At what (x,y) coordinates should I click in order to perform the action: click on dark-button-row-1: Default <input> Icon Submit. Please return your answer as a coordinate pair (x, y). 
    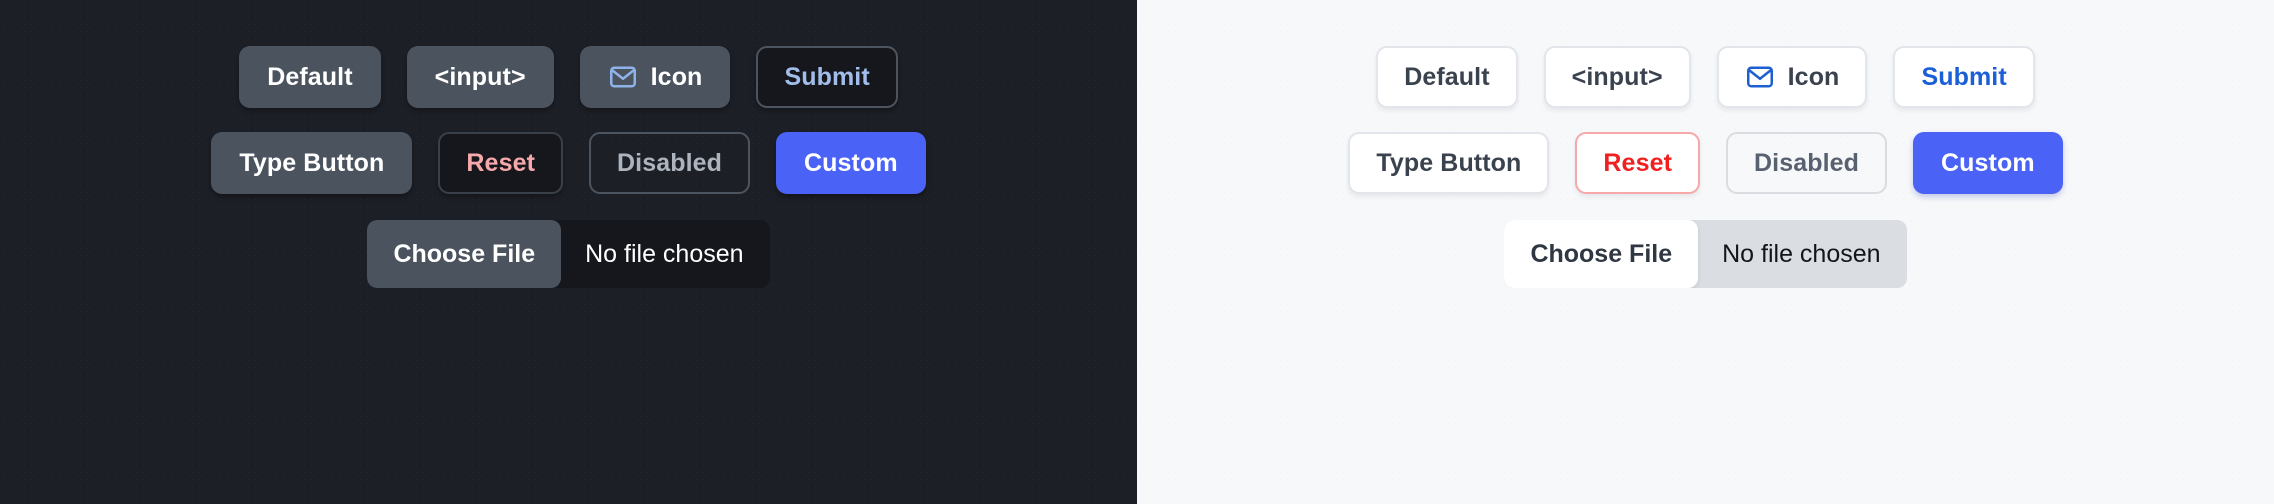
    Looking at the image, I should click on (568, 77).